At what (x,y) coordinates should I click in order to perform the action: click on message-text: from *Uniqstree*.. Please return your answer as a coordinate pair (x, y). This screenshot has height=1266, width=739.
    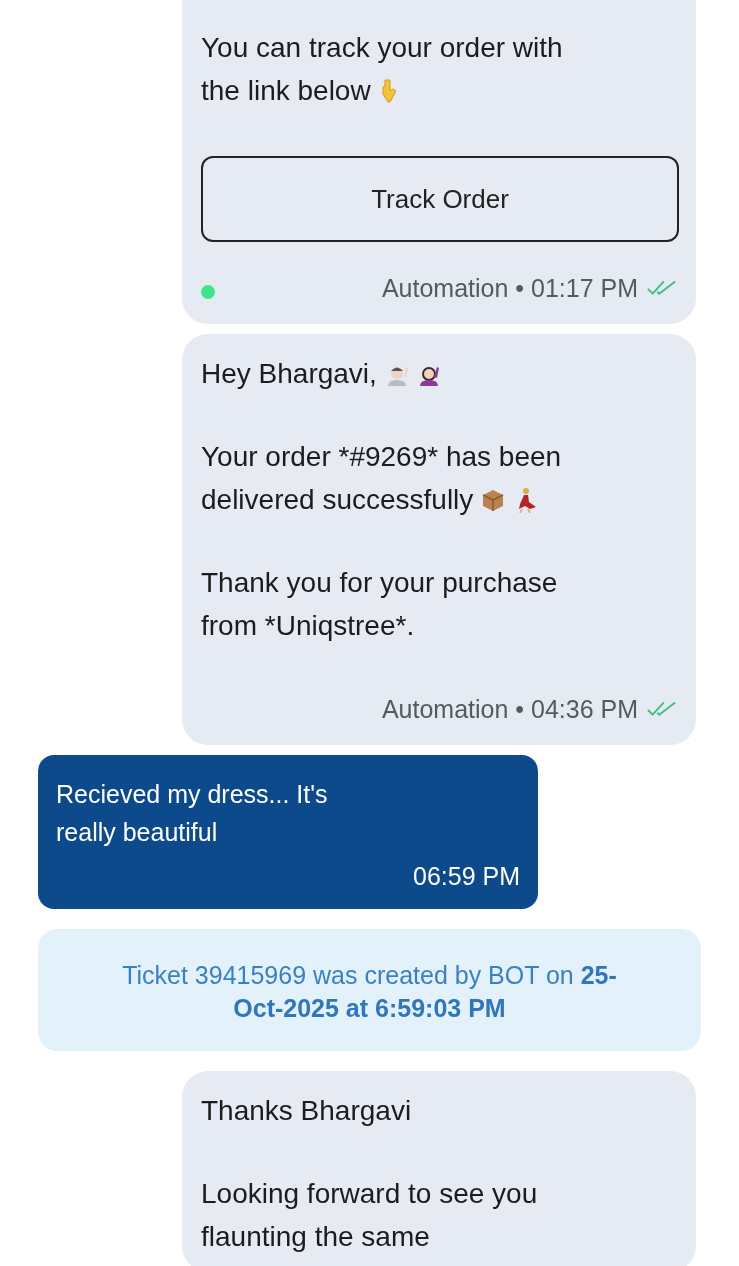
    Looking at the image, I should click on (308, 626).